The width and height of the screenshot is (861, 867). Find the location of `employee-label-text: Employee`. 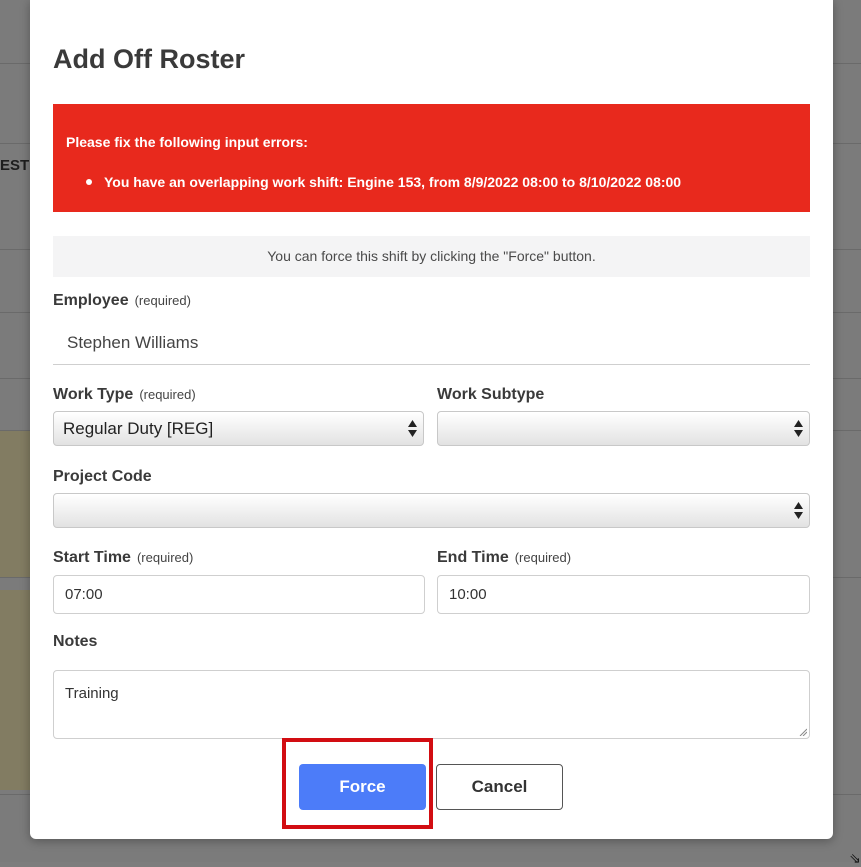

employee-label-text: Employee is located at coordinates (91, 300).